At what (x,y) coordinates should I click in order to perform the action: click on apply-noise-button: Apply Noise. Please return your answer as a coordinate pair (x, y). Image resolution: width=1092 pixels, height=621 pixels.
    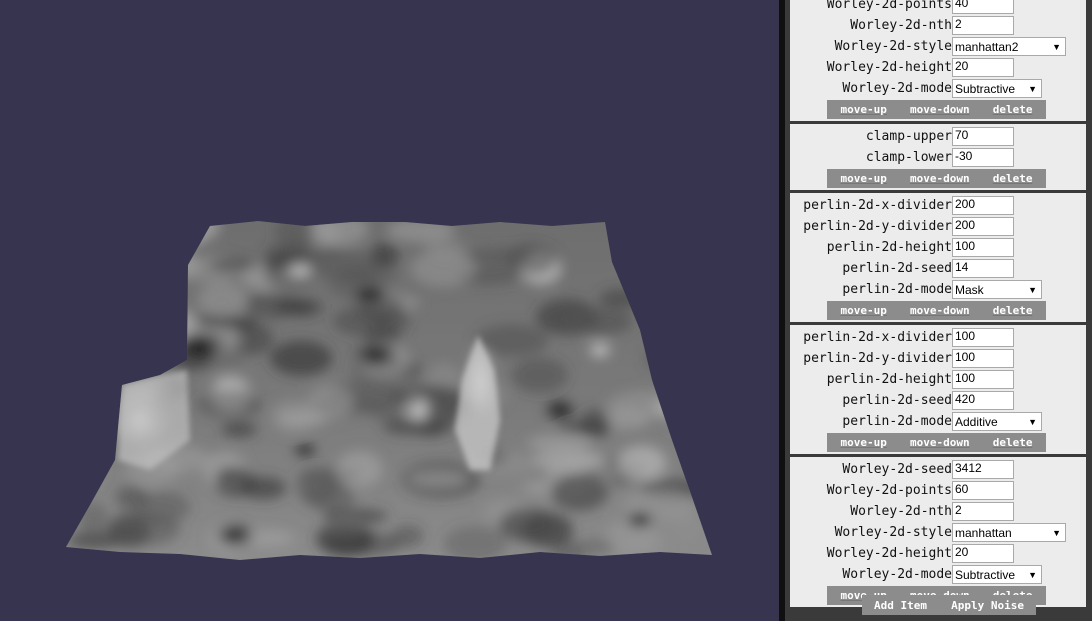
    Looking at the image, I should click on (987, 605).